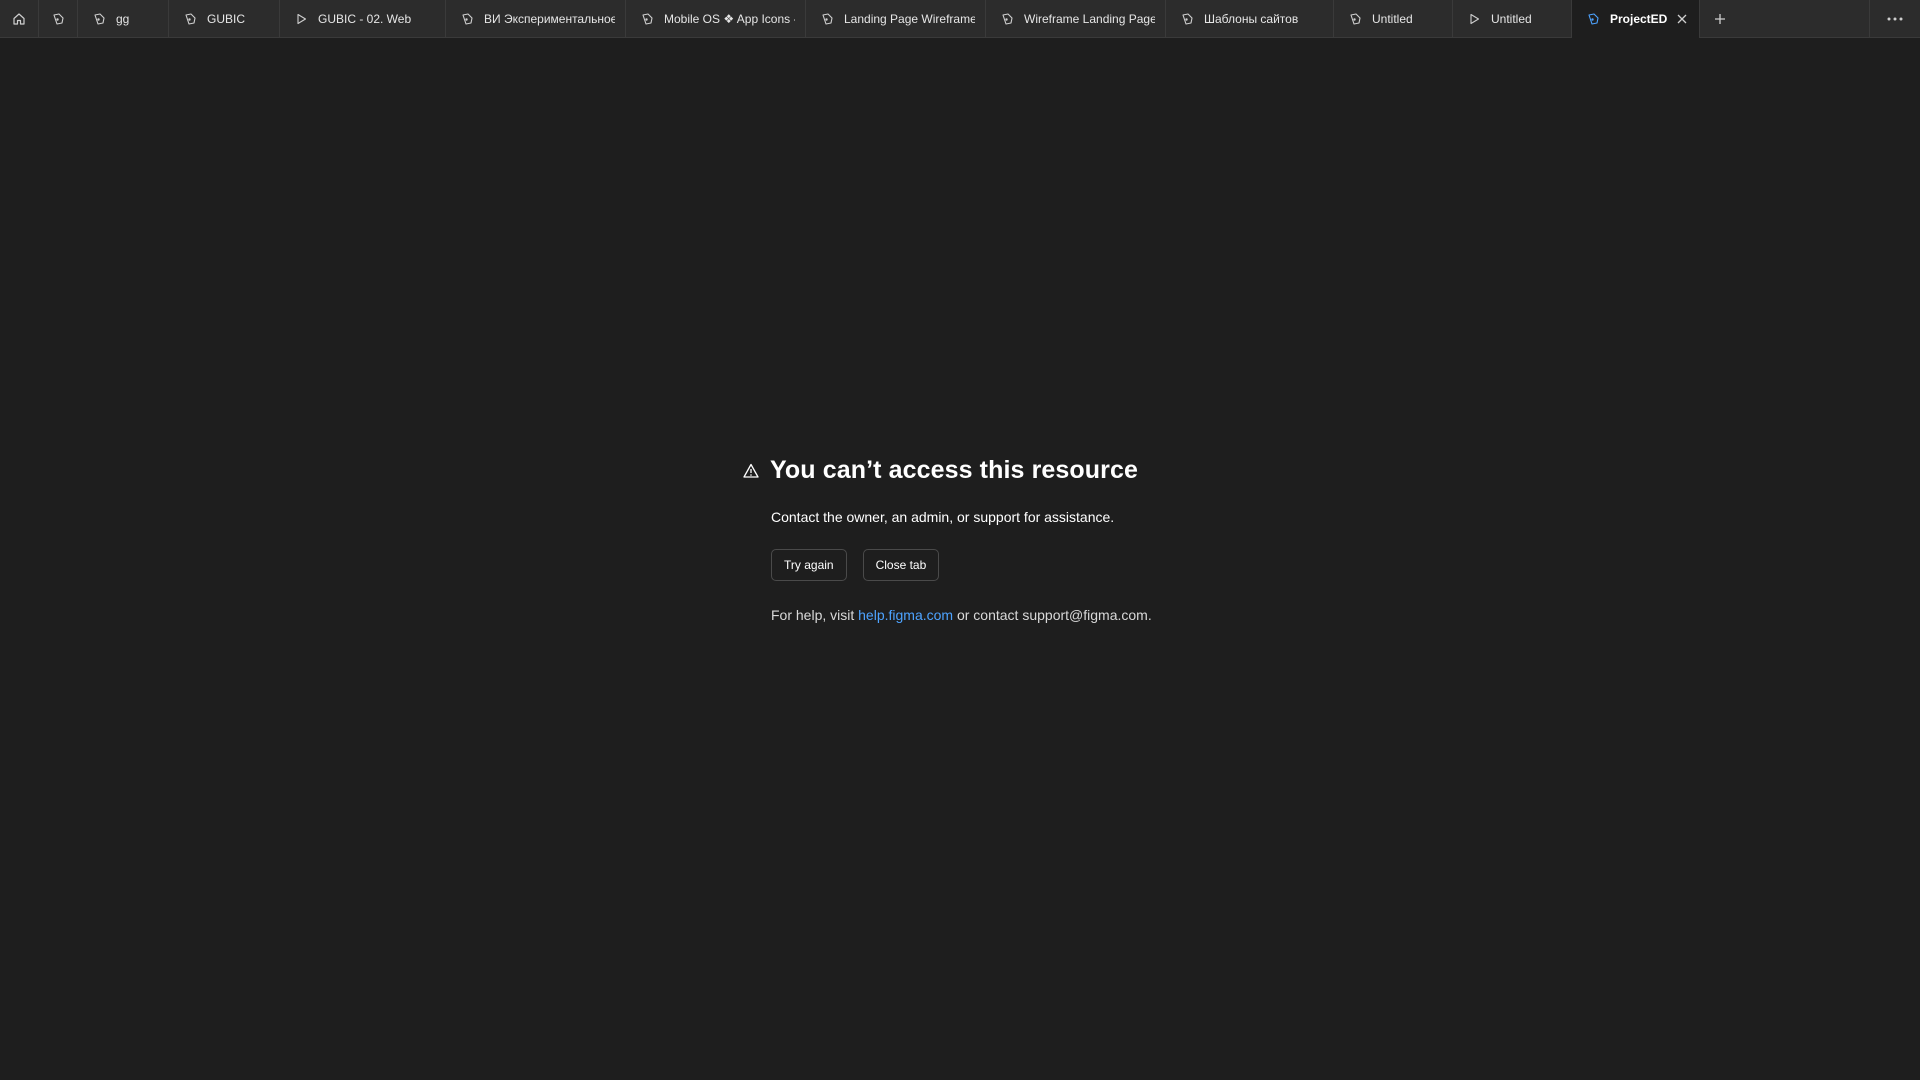 The image size is (1920, 1080). I want to click on tab-gg: gg, so click(123, 18).